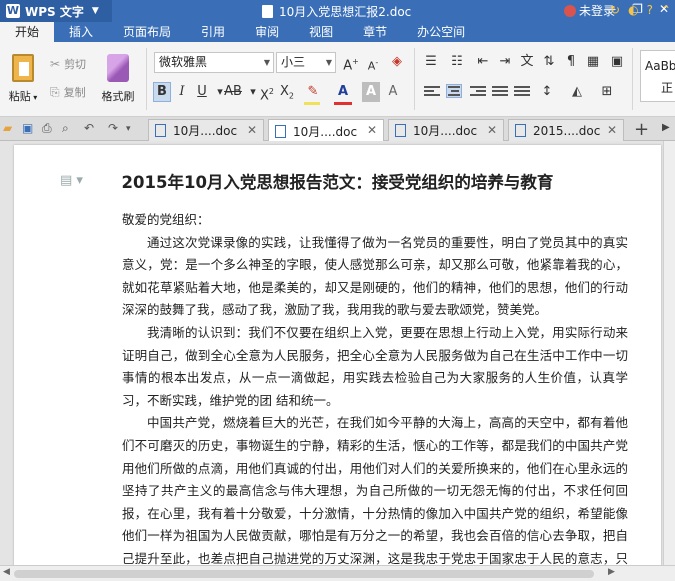 The width and height of the screenshot is (675, 581). I want to click on print-icon: ⎙, so click(47, 128).